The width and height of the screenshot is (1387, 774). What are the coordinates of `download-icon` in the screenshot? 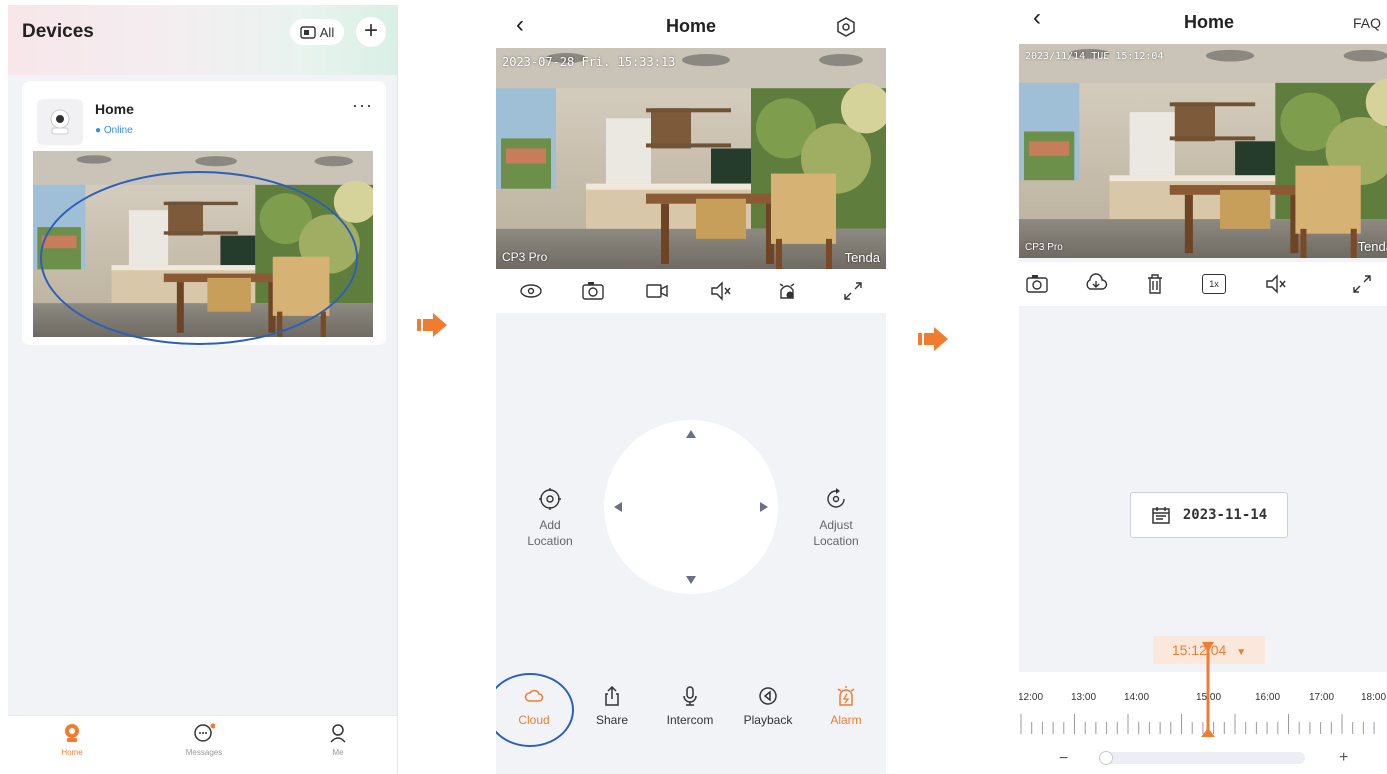 It's located at (1096, 284).